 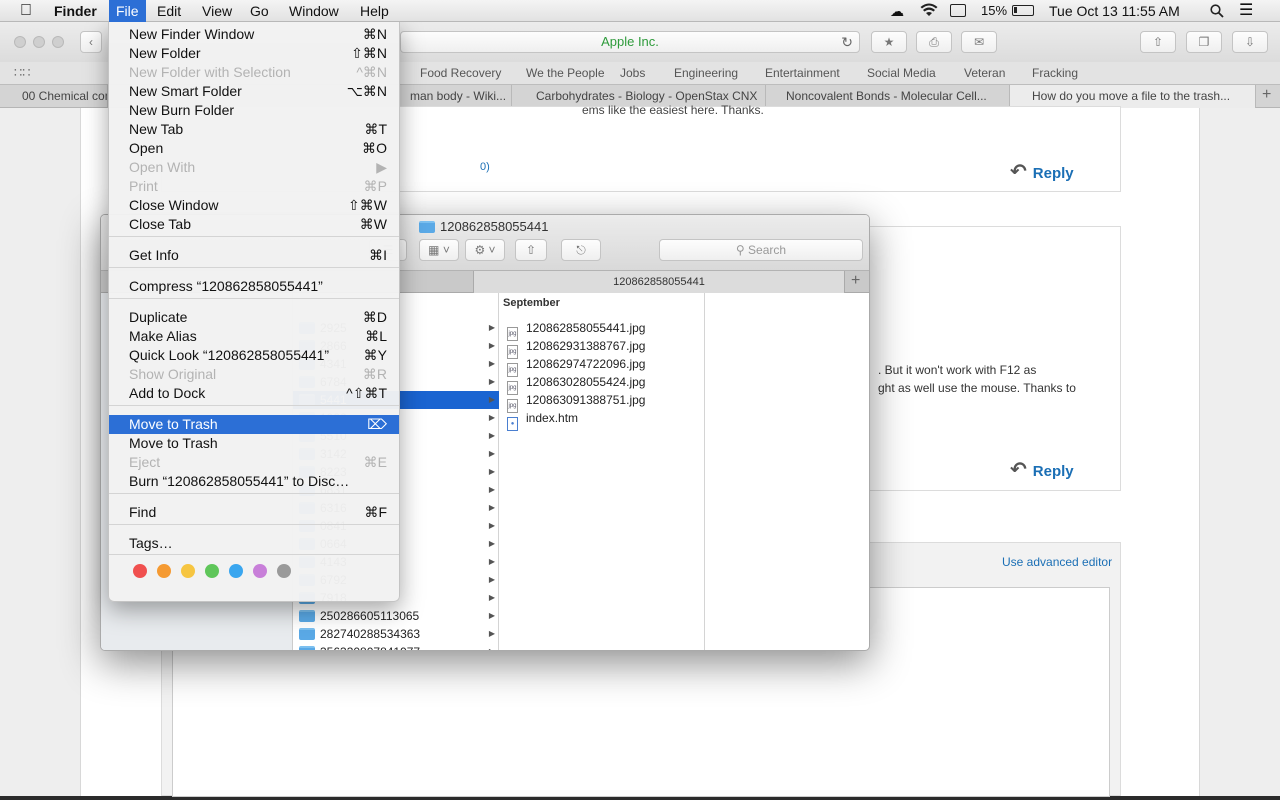 What do you see at coordinates (929, 10) in the screenshot?
I see `wifi-icon` at bounding box center [929, 10].